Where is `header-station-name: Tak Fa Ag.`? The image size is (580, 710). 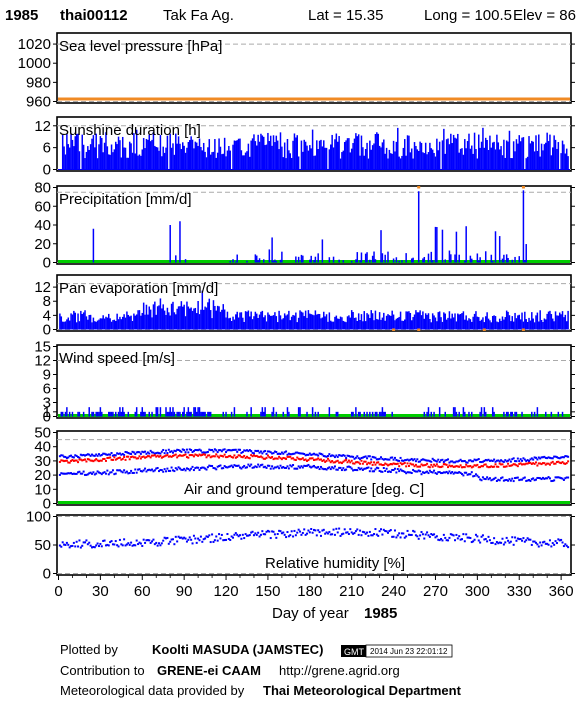 header-station-name: Tak Fa Ag. is located at coordinates (198, 15).